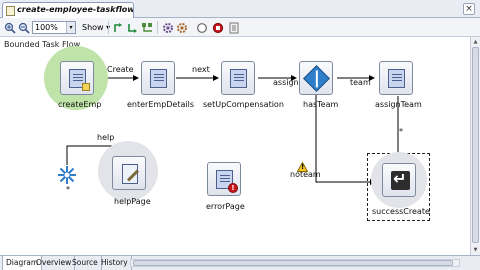 This screenshot has width=480, height=270. Describe the element at coordinates (119, 27) in the screenshot. I see `route-edges-icon` at that location.